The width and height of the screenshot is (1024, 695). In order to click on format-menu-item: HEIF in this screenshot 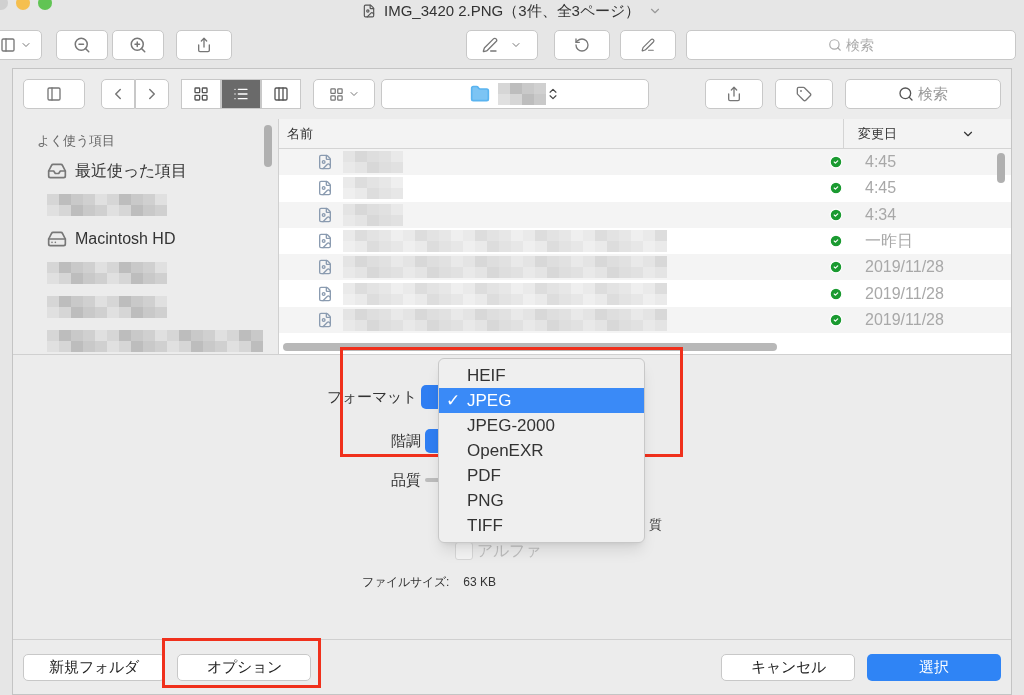, I will do `click(541, 375)`.